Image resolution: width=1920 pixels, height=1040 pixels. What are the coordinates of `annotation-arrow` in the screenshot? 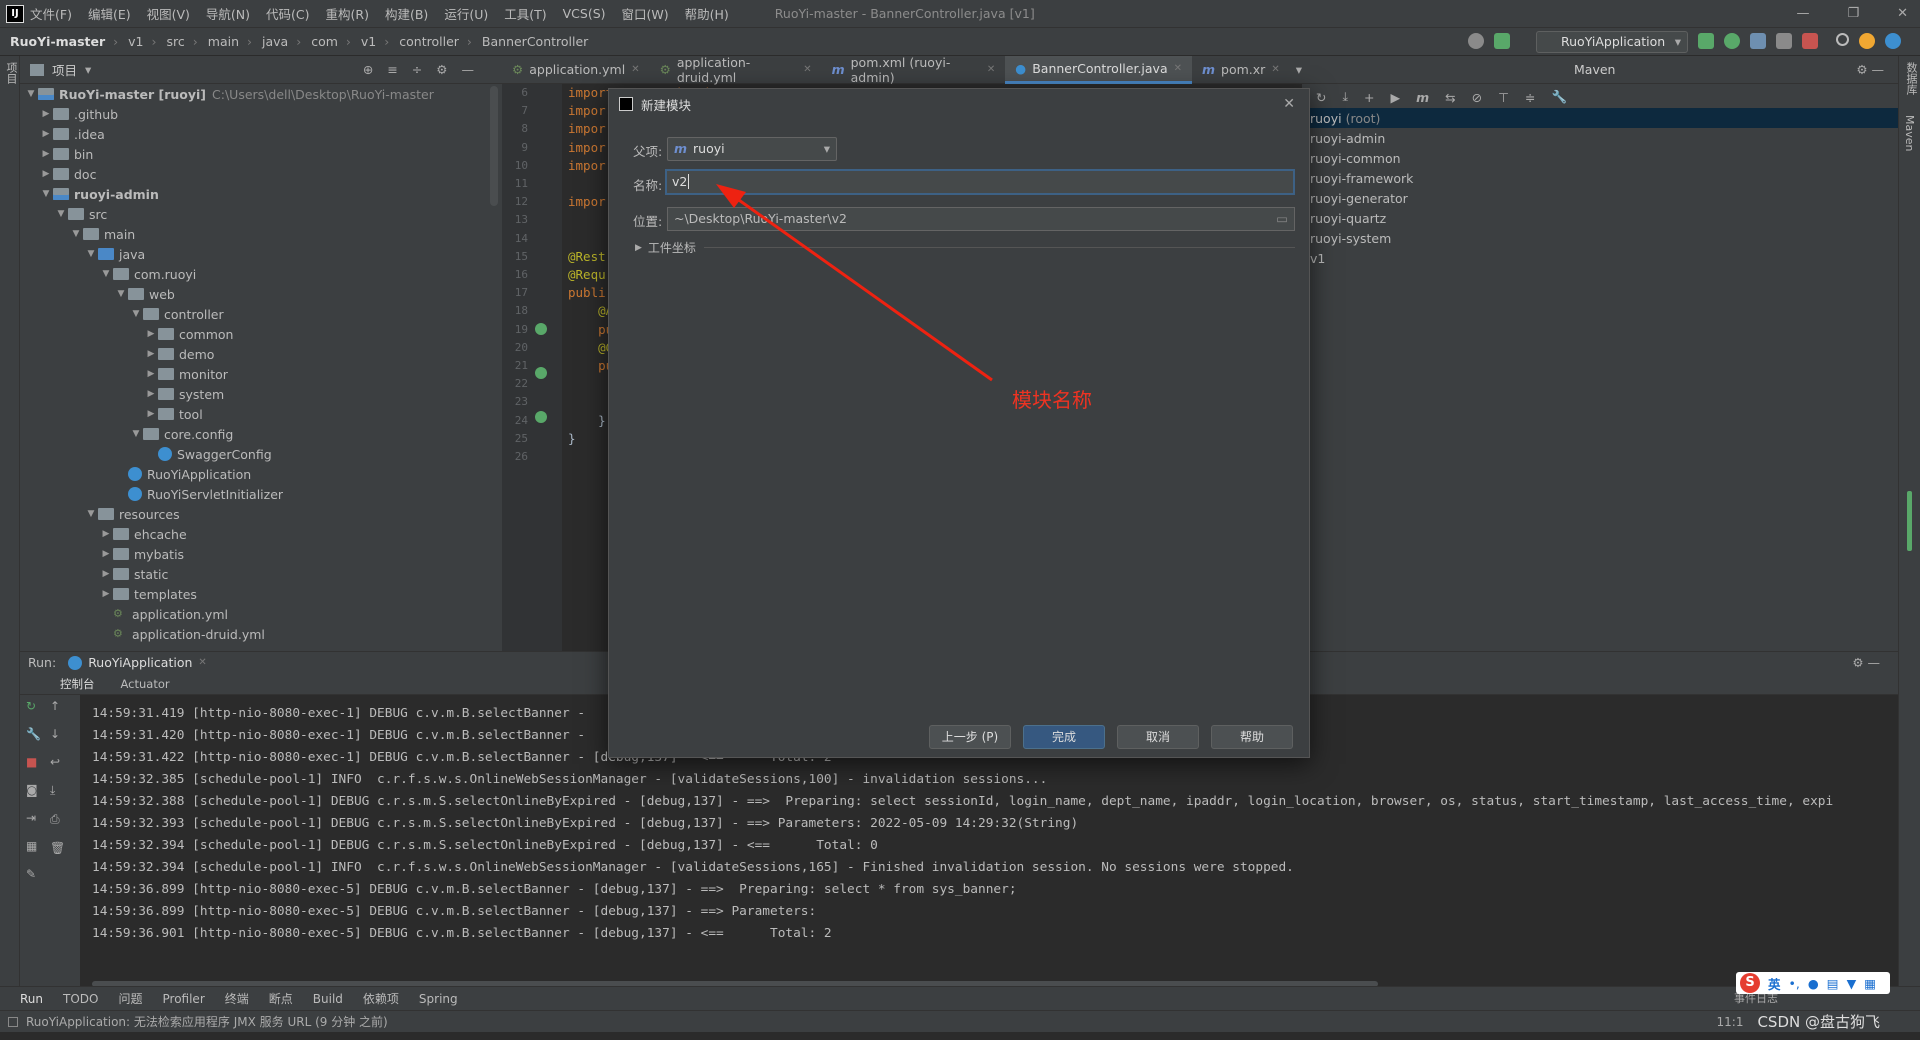 It's located at (854, 283).